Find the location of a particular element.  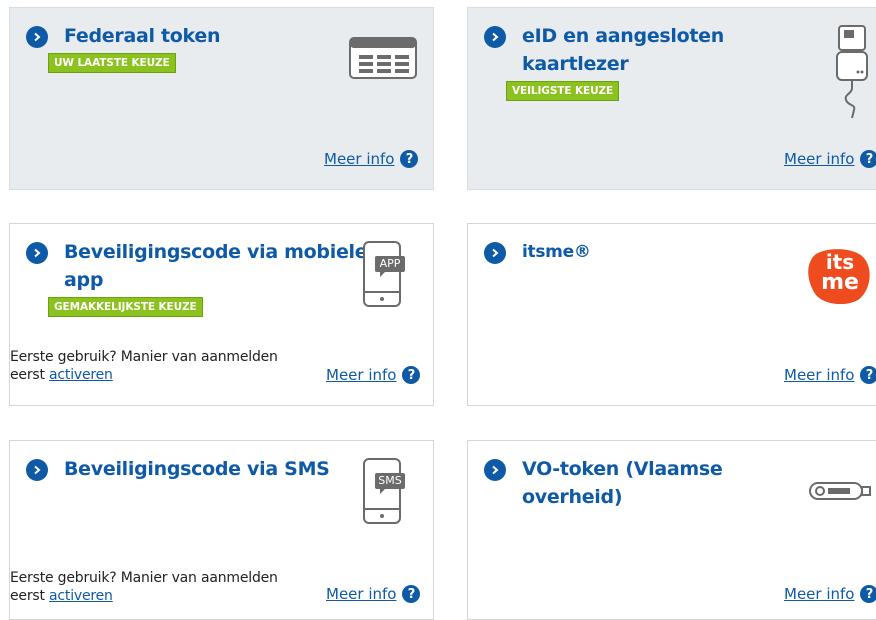

card-title: Beveiligingscode via SMS is located at coordinates (197, 469).